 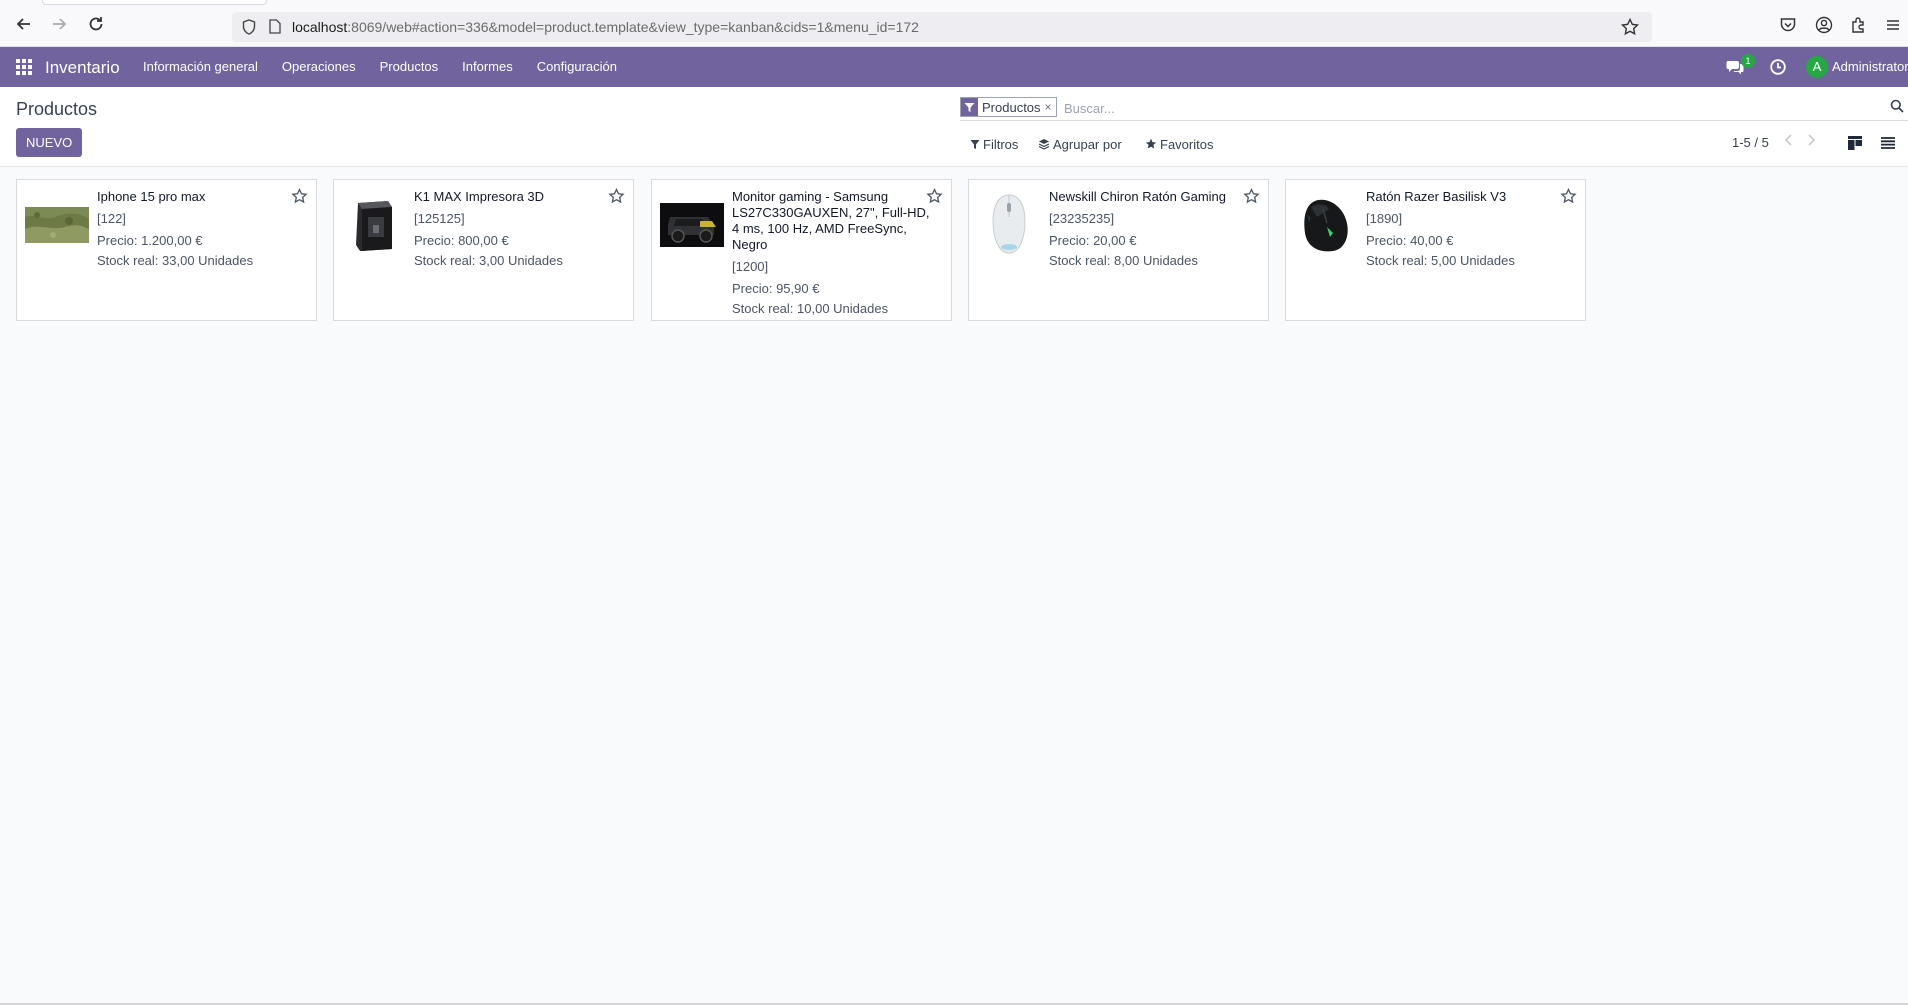 What do you see at coordinates (1859, 25) in the screenshot?
I see `extensions-icon` at bounding box center [1859, 25].